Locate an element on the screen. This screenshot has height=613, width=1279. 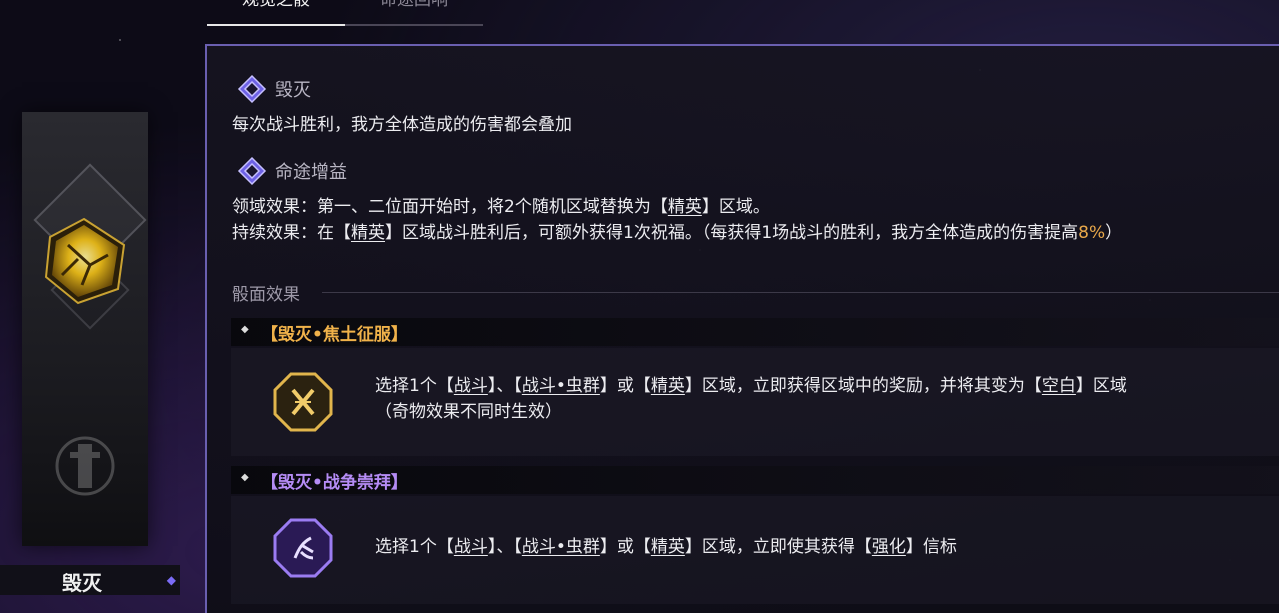
dice-face-note: （奇物效果不同时生效） is located at coordinates (468, 412).